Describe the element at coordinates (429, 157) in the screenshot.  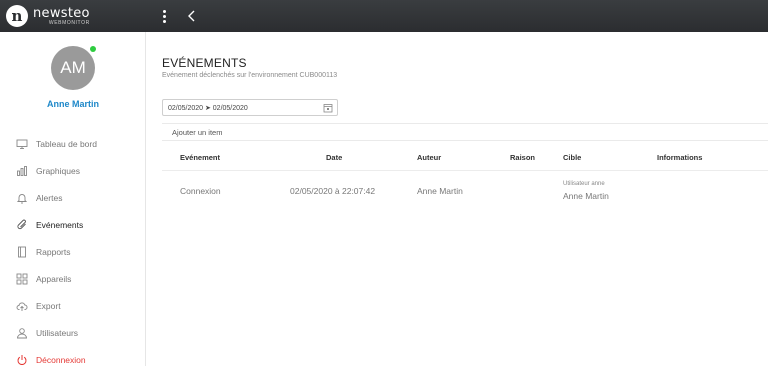
I see `column-header-auteur: Auteur` at that location.